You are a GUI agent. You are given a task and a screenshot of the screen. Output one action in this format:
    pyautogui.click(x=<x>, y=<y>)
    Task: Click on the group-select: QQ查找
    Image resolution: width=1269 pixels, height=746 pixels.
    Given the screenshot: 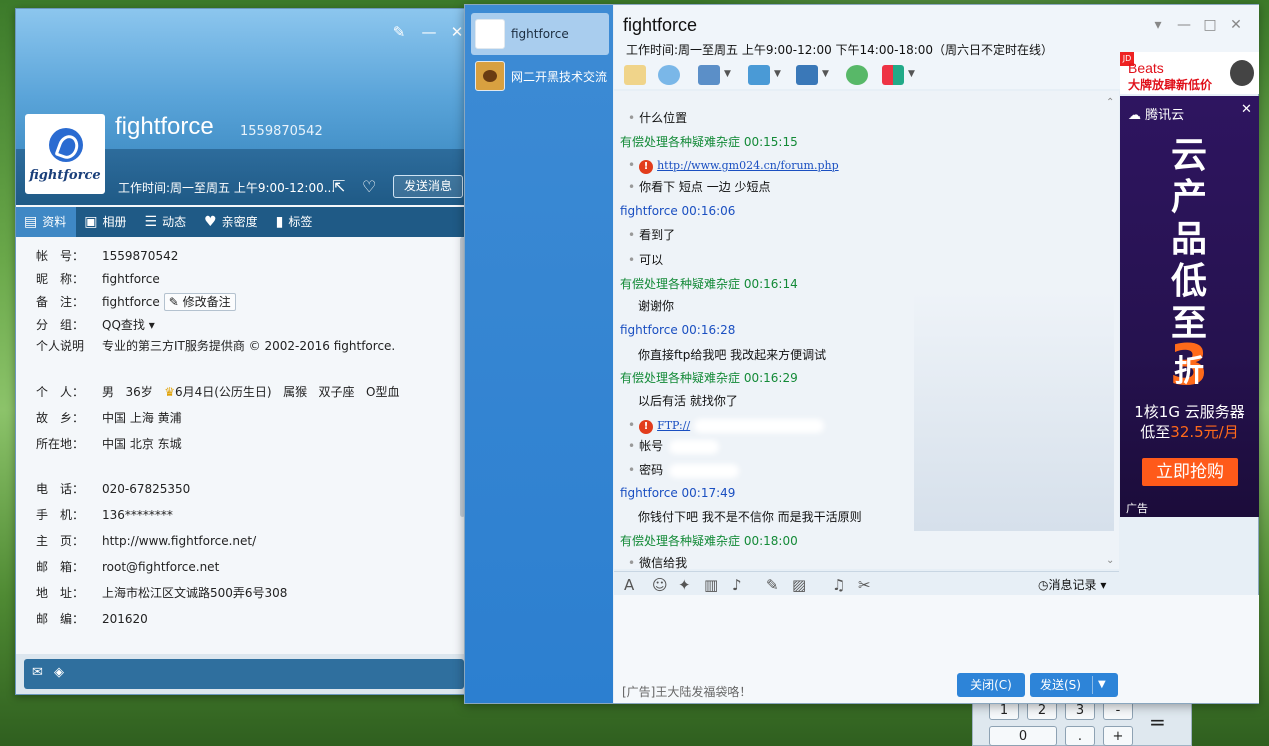 What is the action you would take?
    pyautogui.click(x=123, y=325)
    